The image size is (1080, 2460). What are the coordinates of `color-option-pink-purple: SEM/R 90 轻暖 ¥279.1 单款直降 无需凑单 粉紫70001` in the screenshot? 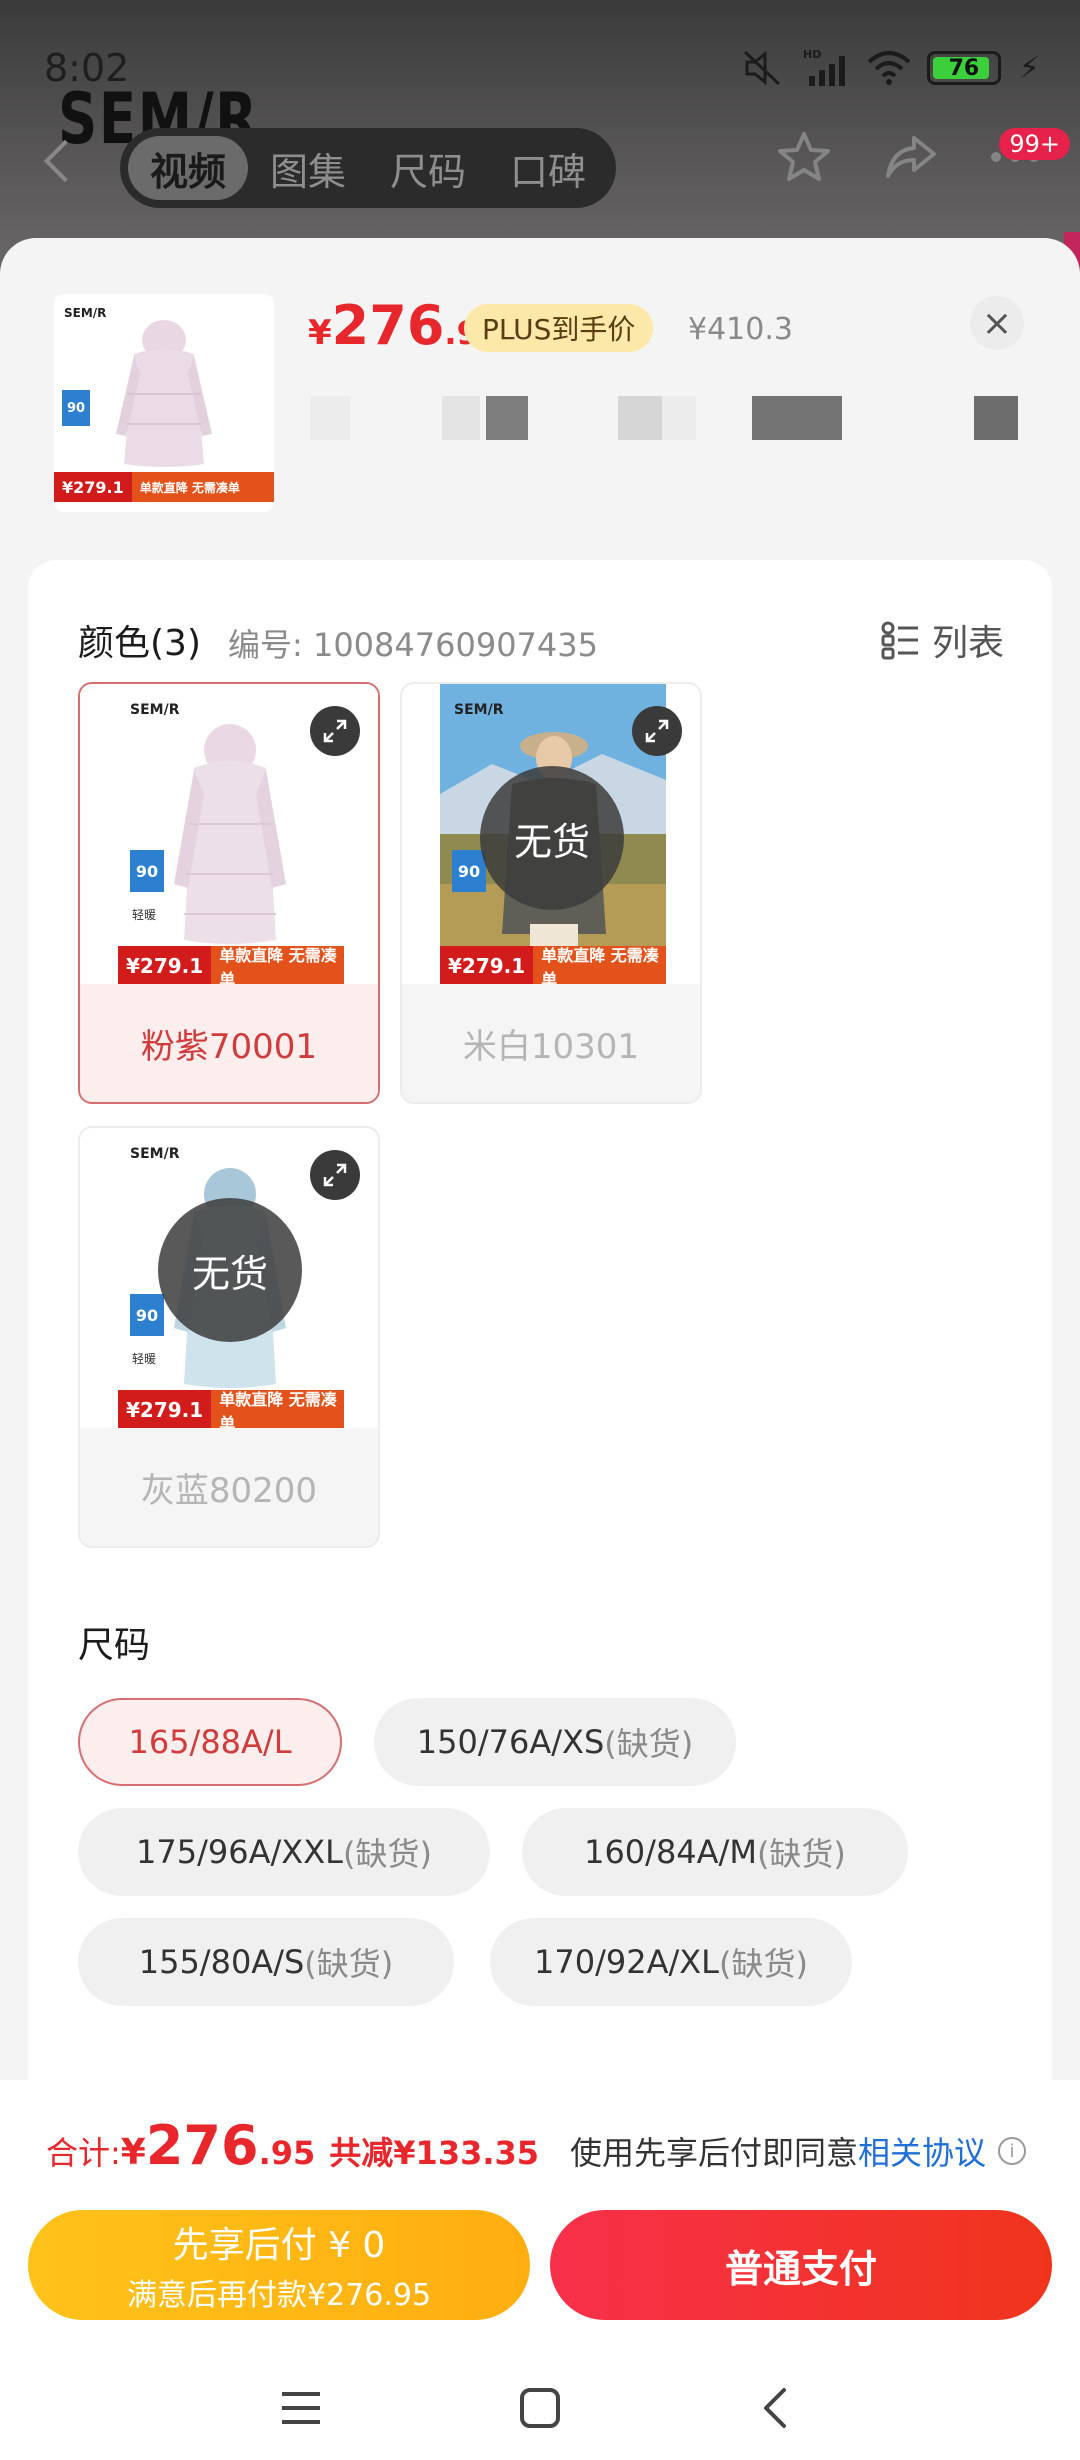 It's located at (229, 893).